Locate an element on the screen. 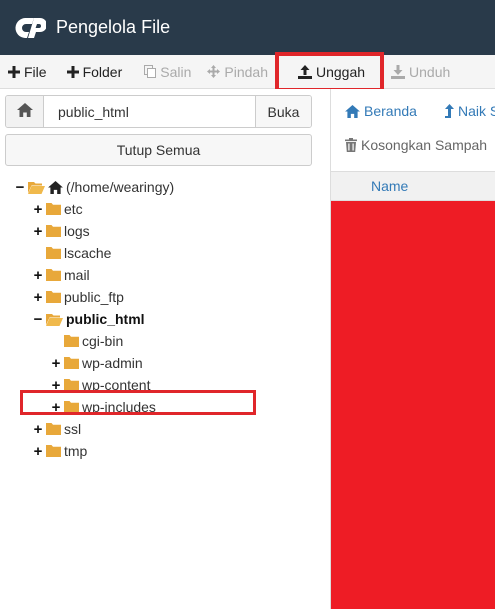 The height and width of the screenshot is (609, 495). path-bar: Buka is located at coordinates (158, 111).